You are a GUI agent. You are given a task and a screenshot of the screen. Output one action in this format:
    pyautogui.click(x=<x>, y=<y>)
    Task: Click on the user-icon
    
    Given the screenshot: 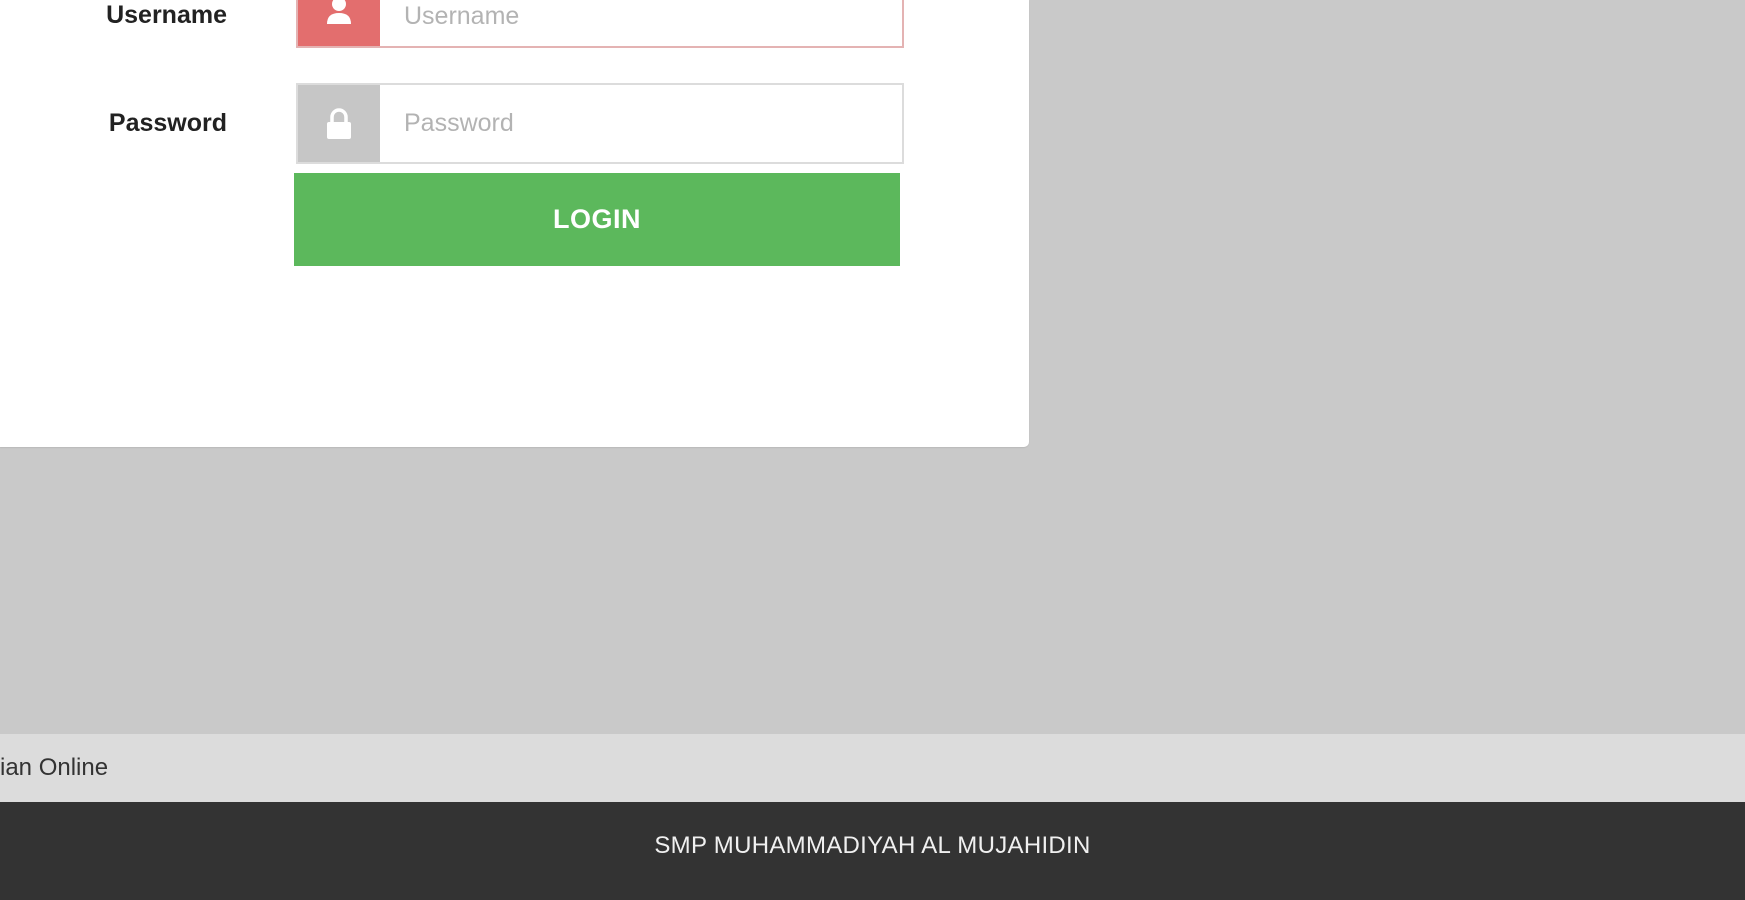 What is the action you would take?
    pyautogui.click(x=339, y=23)
    